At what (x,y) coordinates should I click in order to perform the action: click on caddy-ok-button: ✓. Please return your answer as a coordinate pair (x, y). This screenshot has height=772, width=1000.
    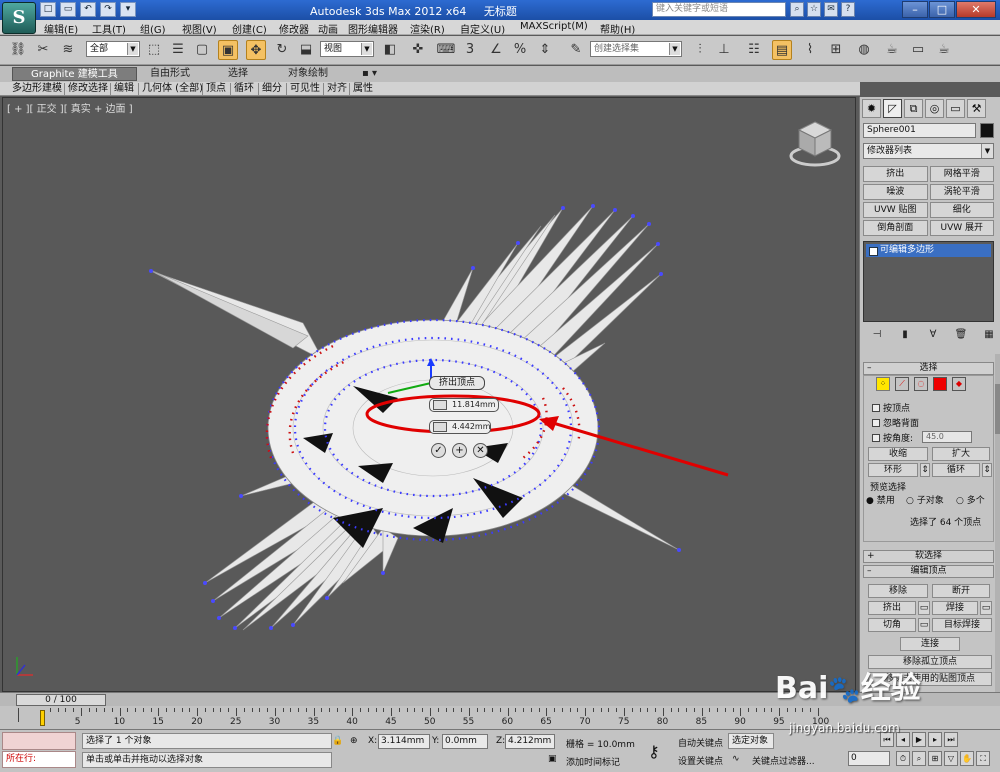
    Looking at the image, I should click on (438, 450).